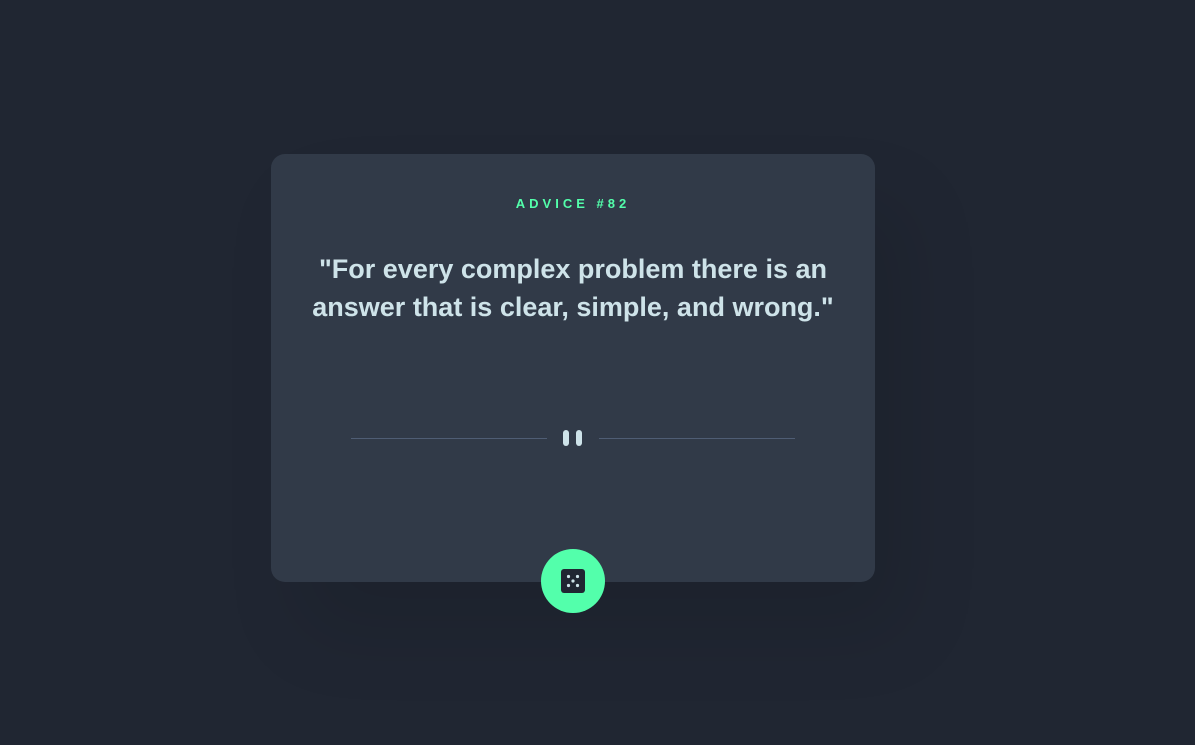 This screenshot has height=745, width=1195. What do you see at coordinates (573, 203) in the screenshot?
I see `advice-number: ADVICE #82` at bounding box center [573, 203].